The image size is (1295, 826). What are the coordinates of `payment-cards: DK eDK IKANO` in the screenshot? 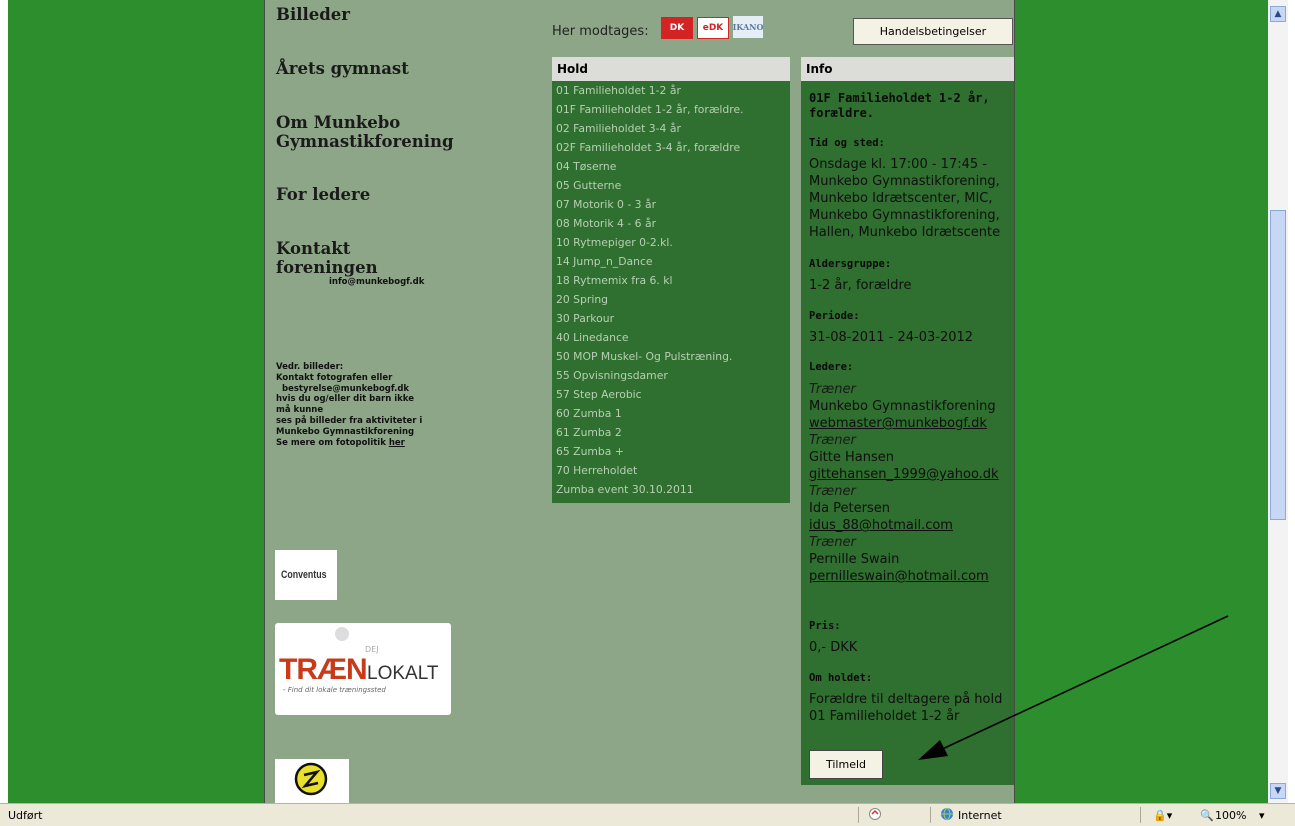 It's located at (712, 27).